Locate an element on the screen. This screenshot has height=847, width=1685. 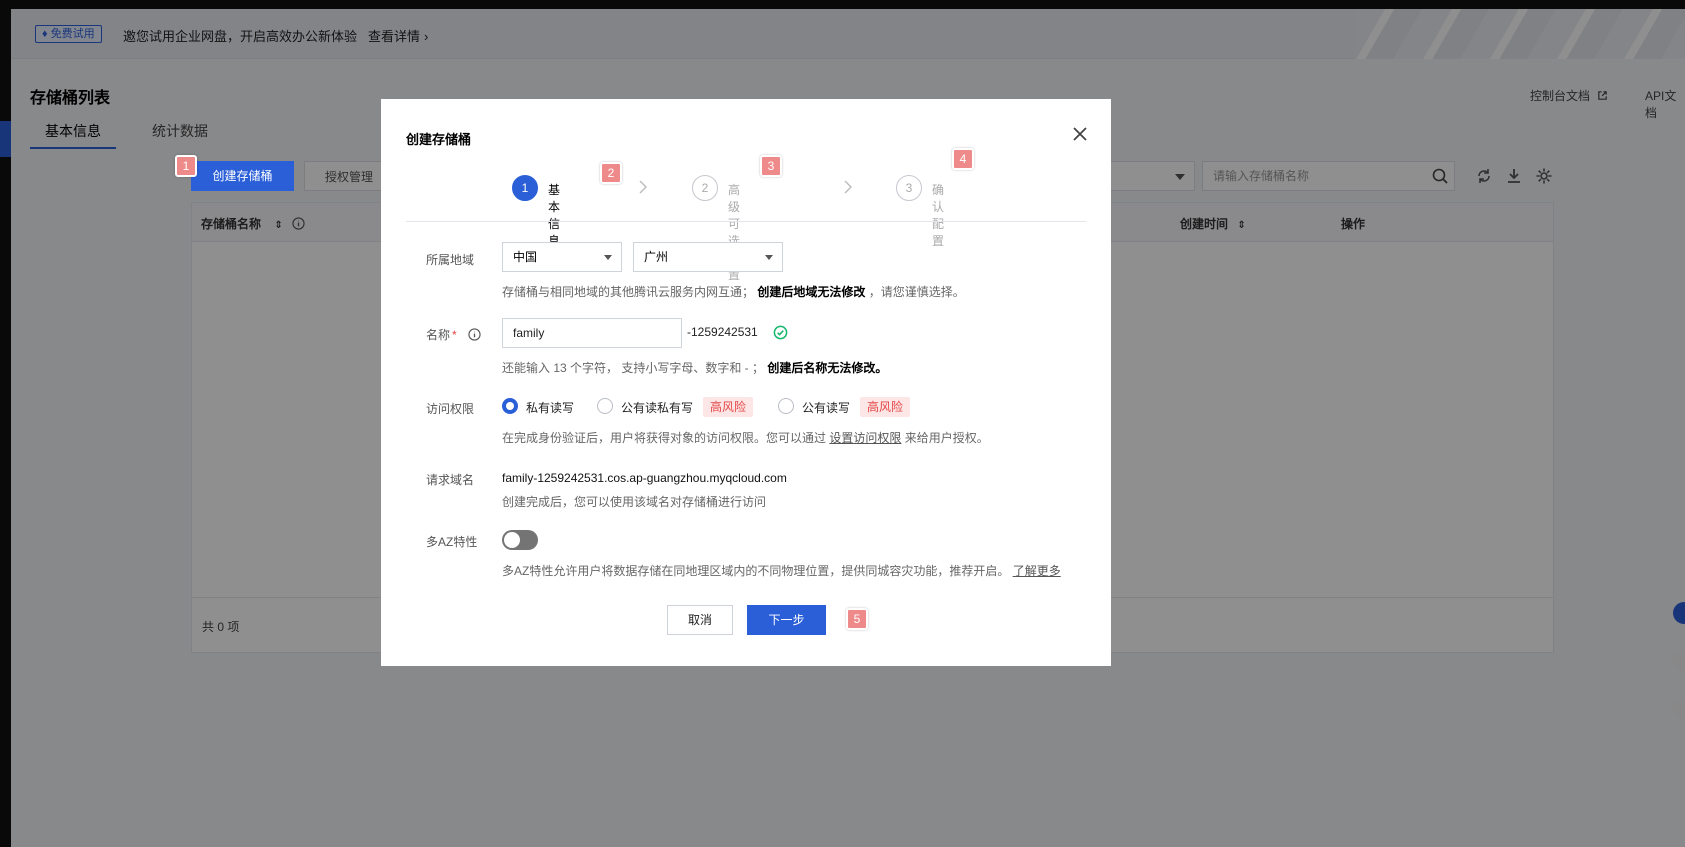
radio-private is located at coordinates (510, 406).